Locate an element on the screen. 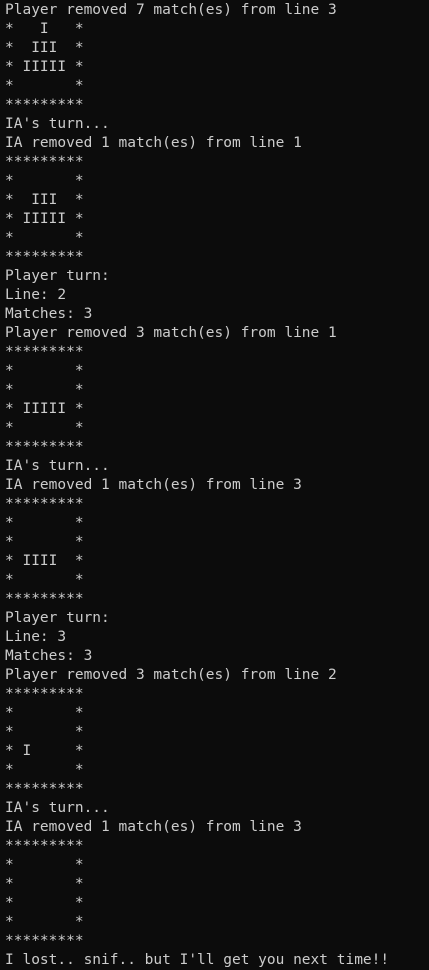 The image size is (429, 970). terminal-line: IA removed 1 match(es) from line 1 is located at coordinates (153, 143).